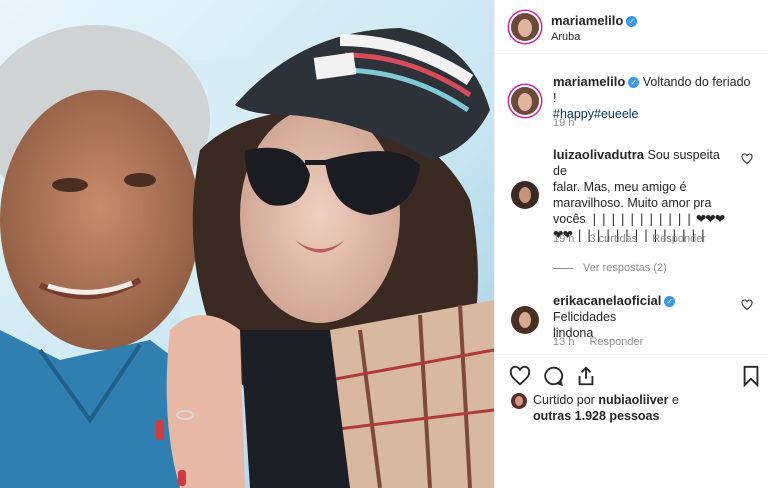  I want to click on caption-username: mariamelilo, so click(589, 81).